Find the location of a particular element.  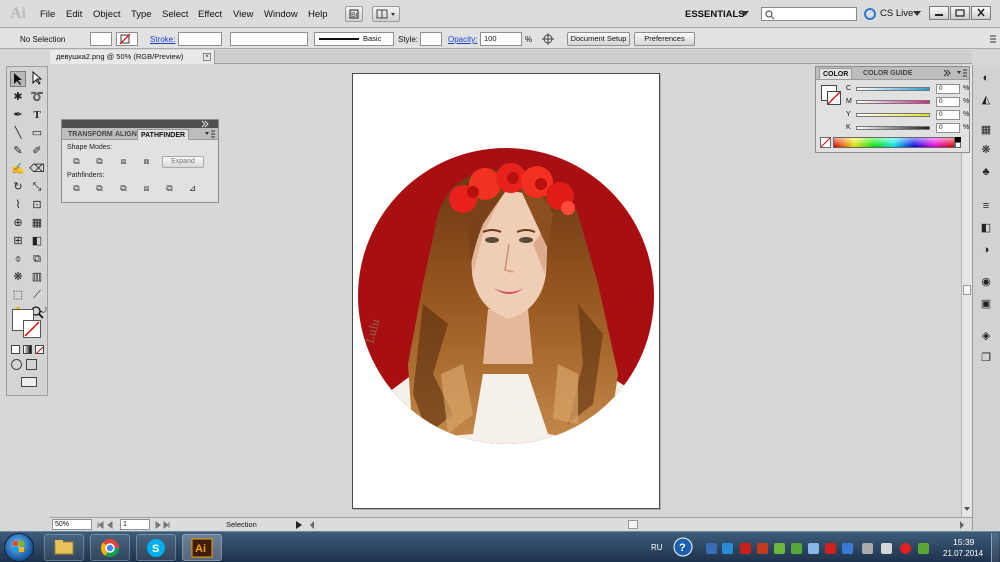

selection-tool is located at coordinates (18, 79).